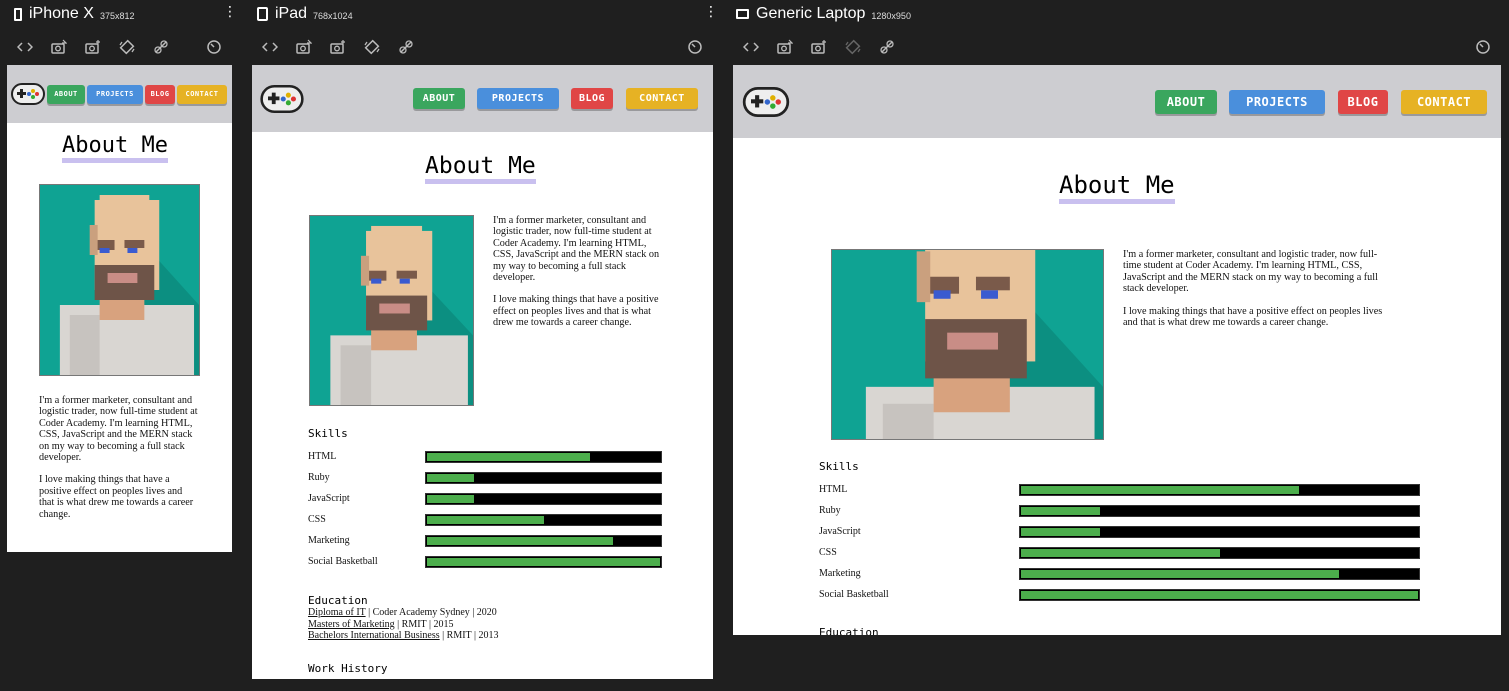 The width and height of the screenshot is (1509, 691). What do you see at coordinates (828, 552) in the screenshot?
I see `skill-label: CSS` at bounding box center [828, 552].